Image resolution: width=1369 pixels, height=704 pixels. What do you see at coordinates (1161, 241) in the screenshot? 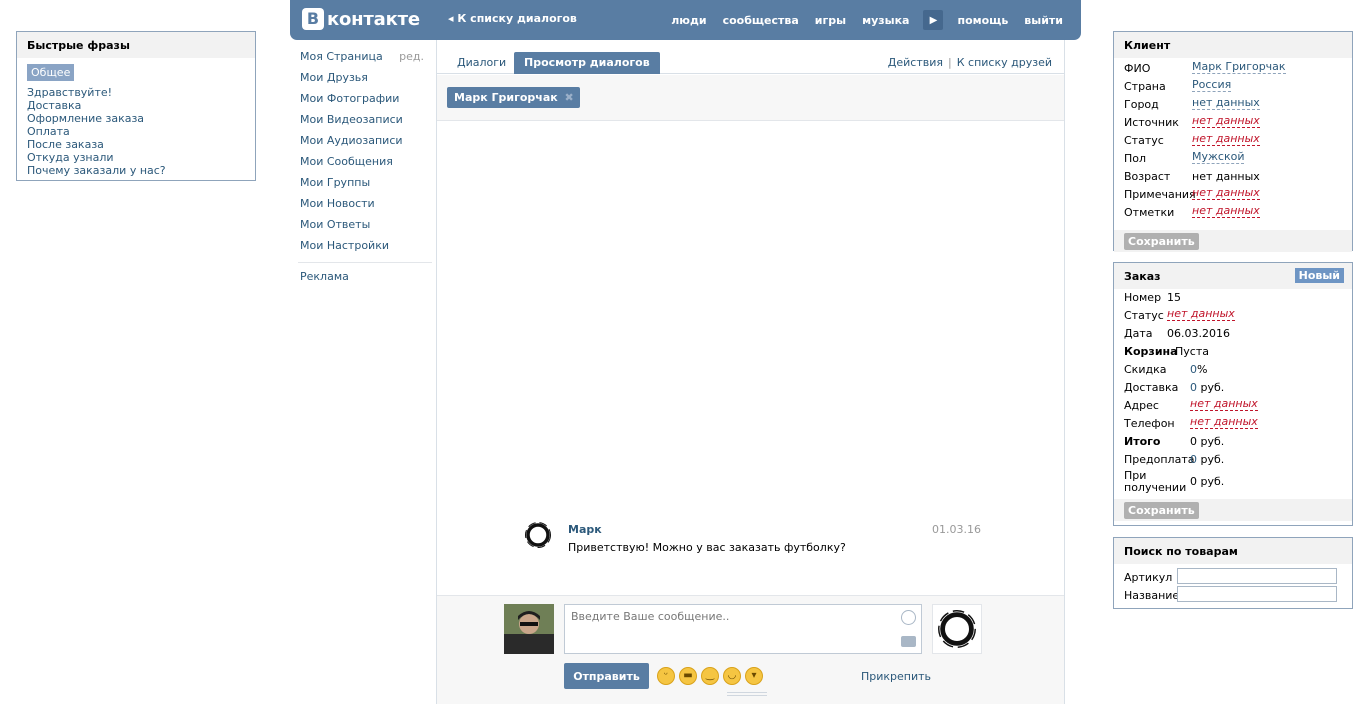
I see `client-save-button: Сохранить` at bounding box center [1161, 241].